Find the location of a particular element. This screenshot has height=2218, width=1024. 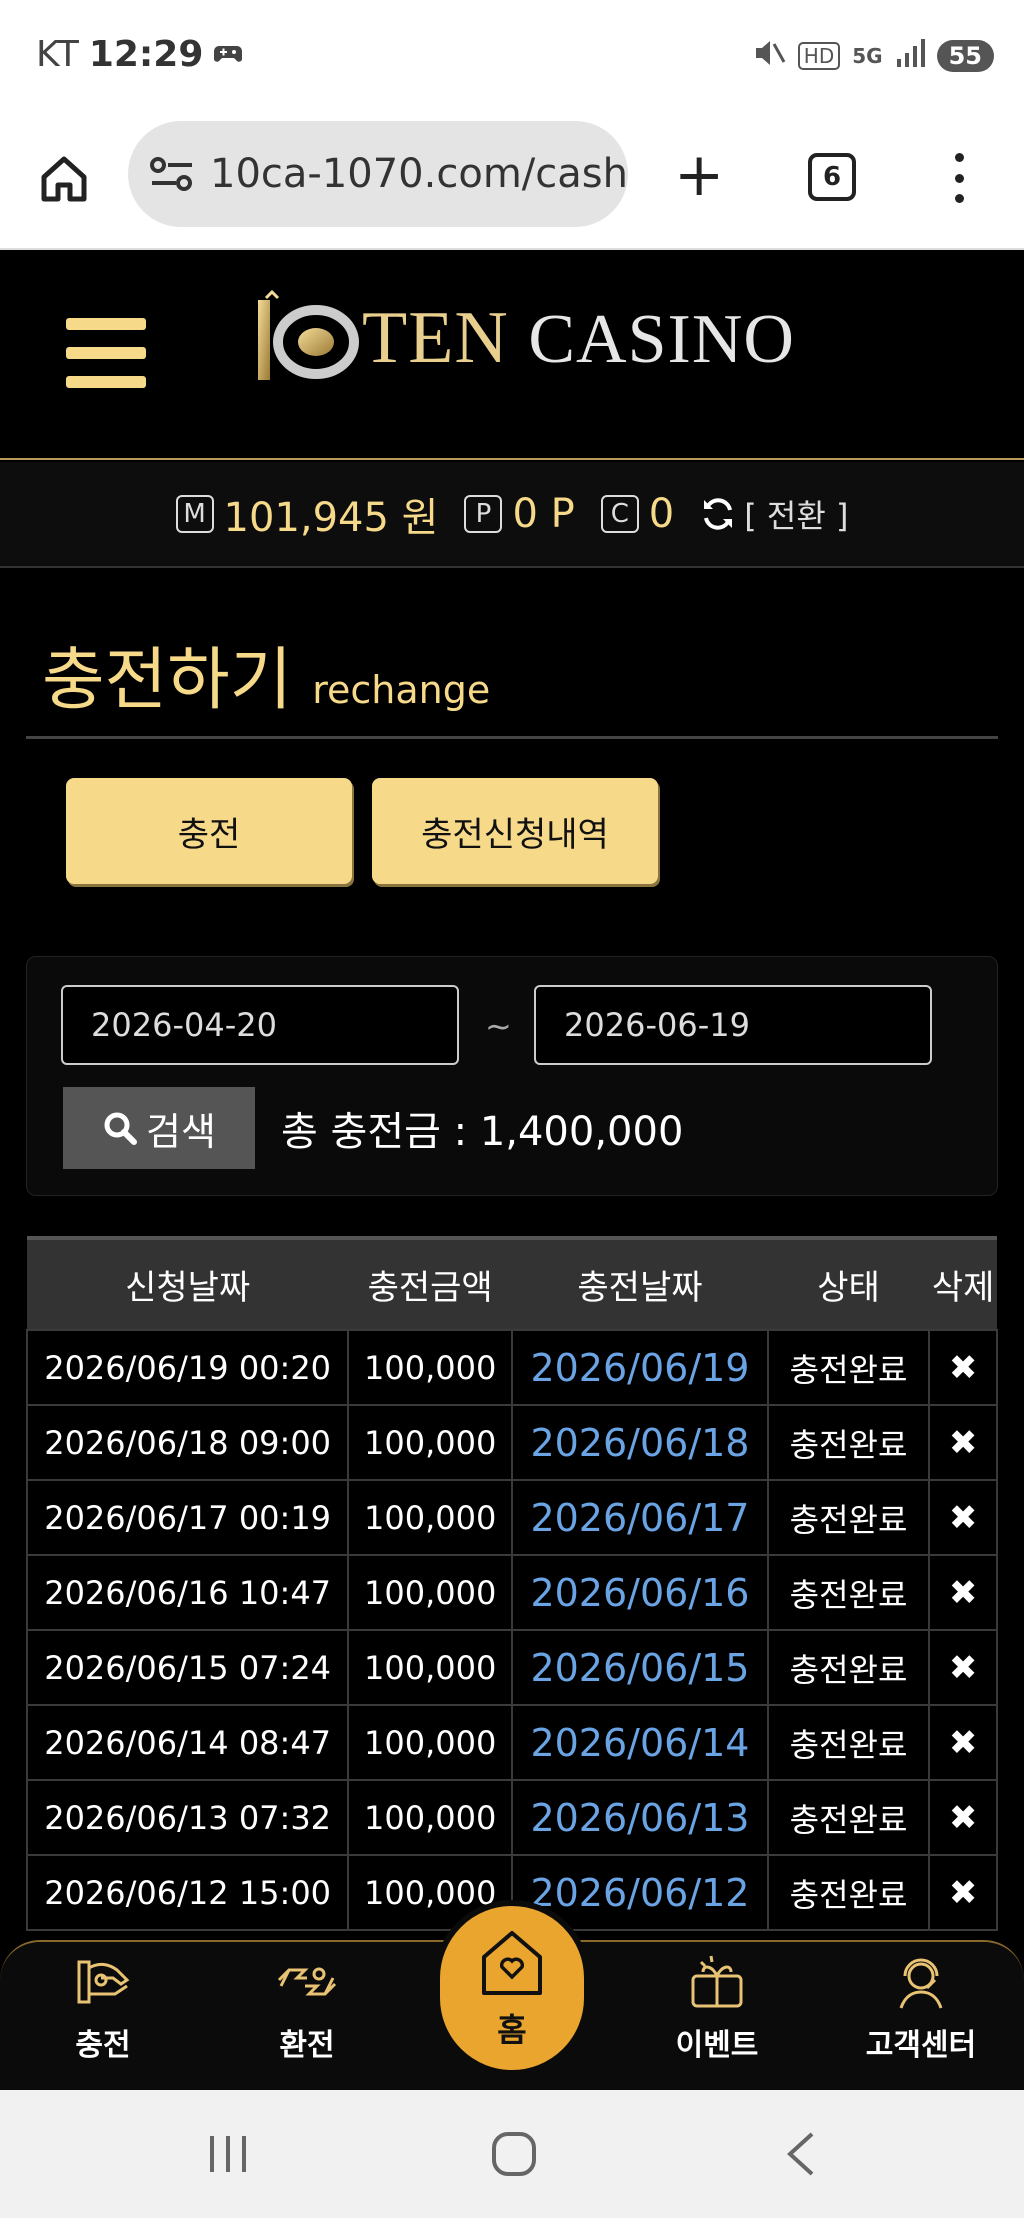

game-controller-icon is located at coordinates (228, 54).